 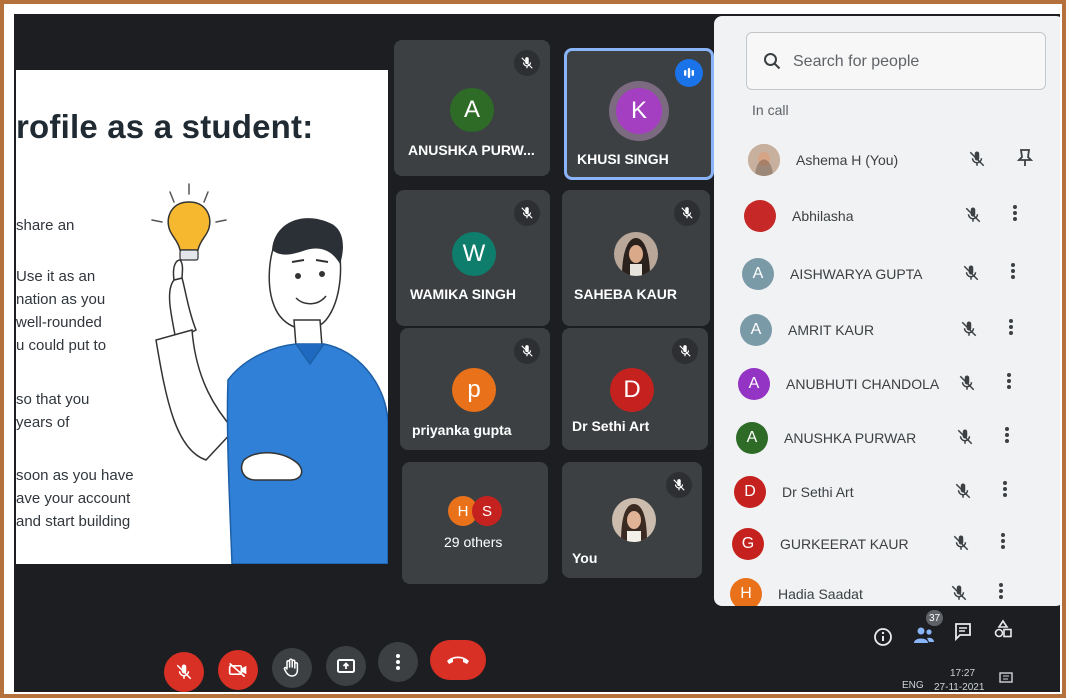 I want to click on participant-name: AISHWARYA GUPTA, so click(x=856, y=274).